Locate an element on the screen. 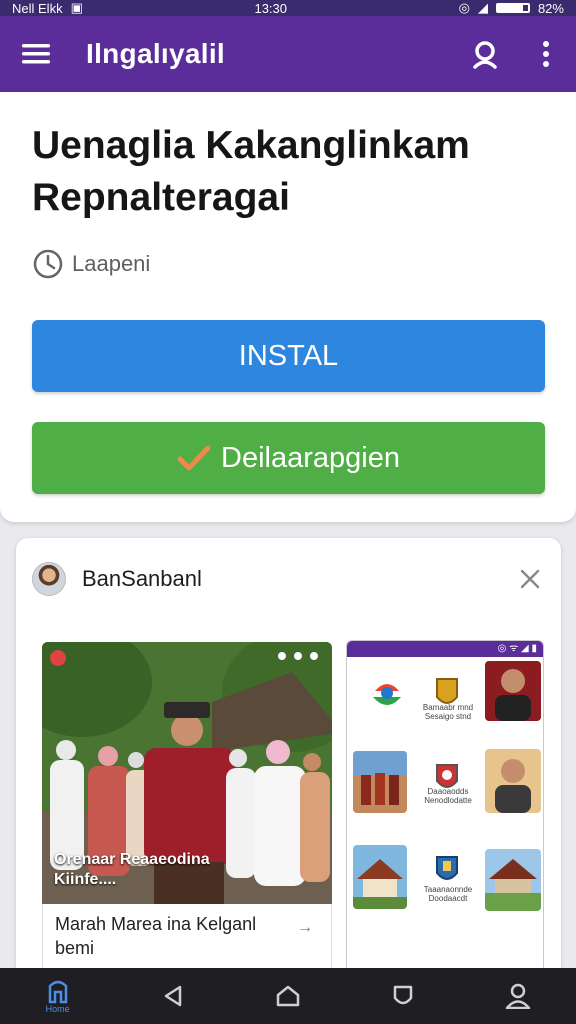 This screenshot has width=576, height=1024. colorful-logo-icon is located at coordinates (387, 693).